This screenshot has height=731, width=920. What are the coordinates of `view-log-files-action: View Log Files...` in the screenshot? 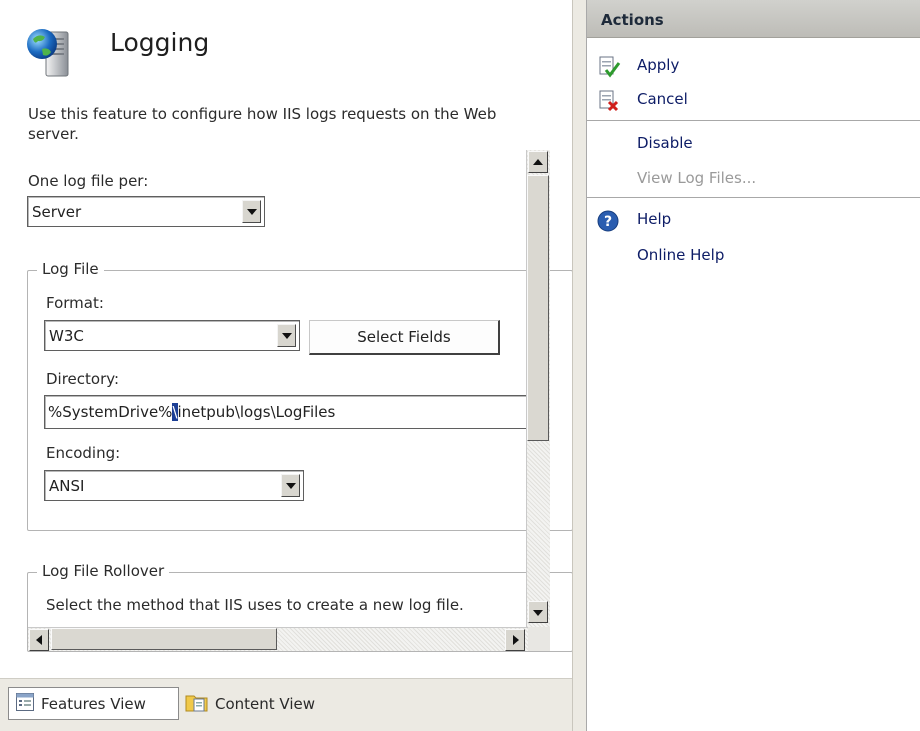 It's located at (753, 179).